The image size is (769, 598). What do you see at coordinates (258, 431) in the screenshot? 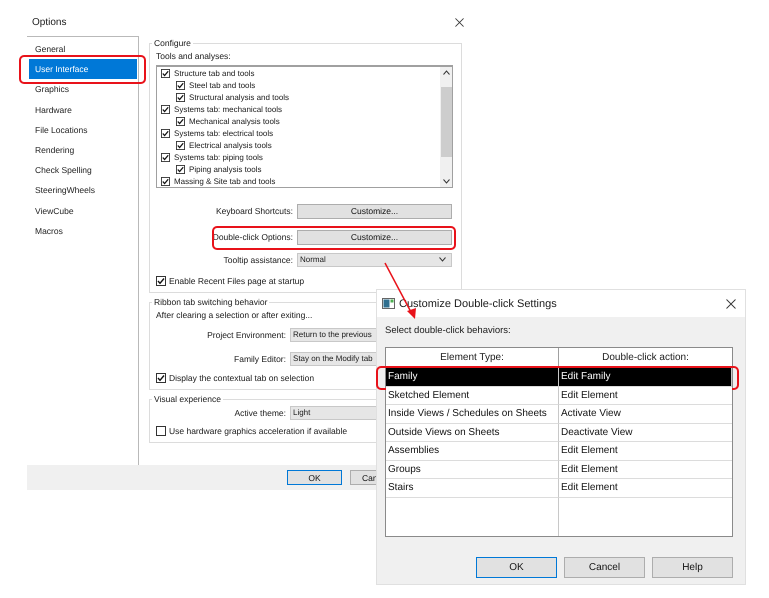
I see `checkbox-label: Use hardware graphics acceleration if available` at bounding box center [258, 431].